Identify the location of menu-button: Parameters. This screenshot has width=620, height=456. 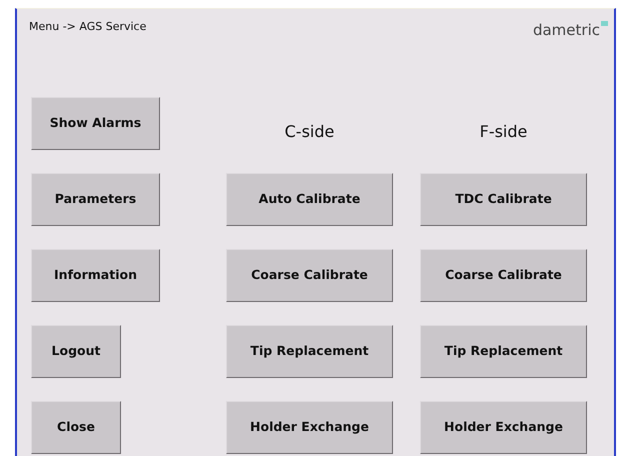
(95, 199).